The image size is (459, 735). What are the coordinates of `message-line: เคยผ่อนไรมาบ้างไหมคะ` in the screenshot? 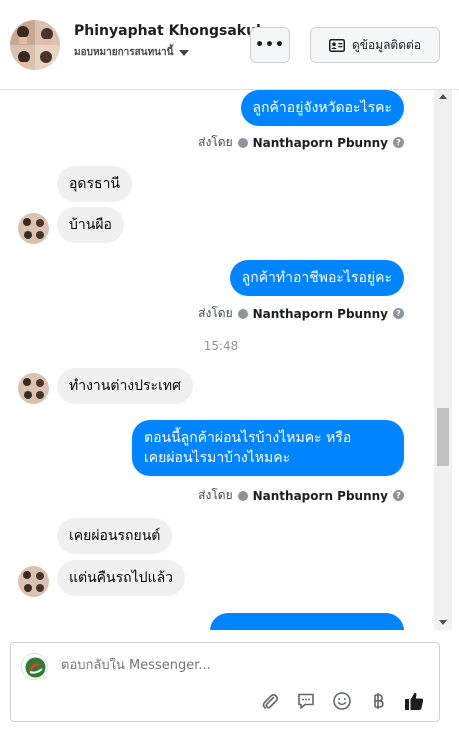 It's located at (217, 458).